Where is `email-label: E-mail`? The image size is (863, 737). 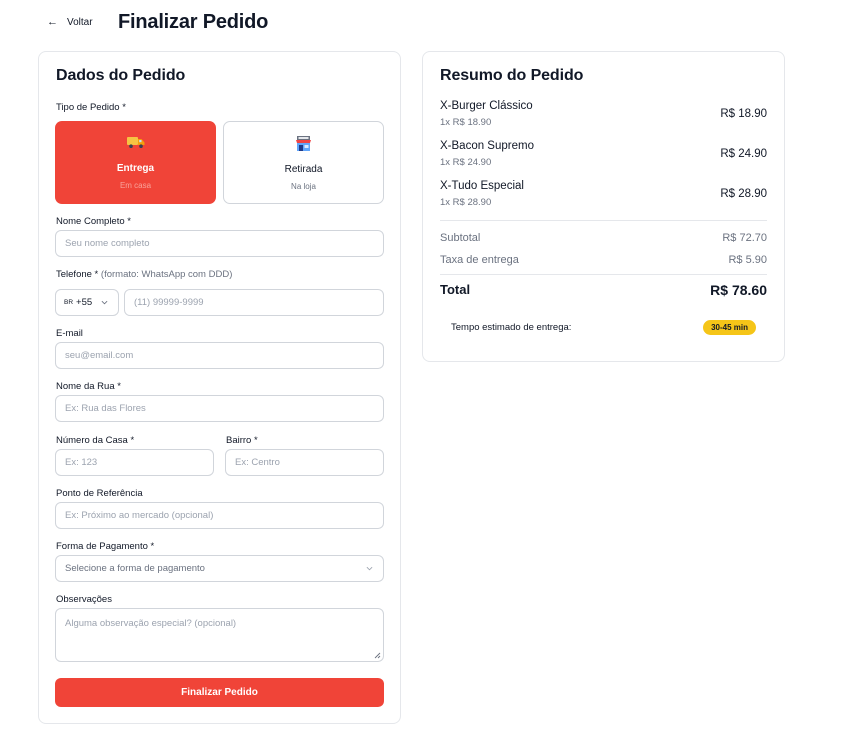
email-label: E-mail is located at coordinates (69, 333).